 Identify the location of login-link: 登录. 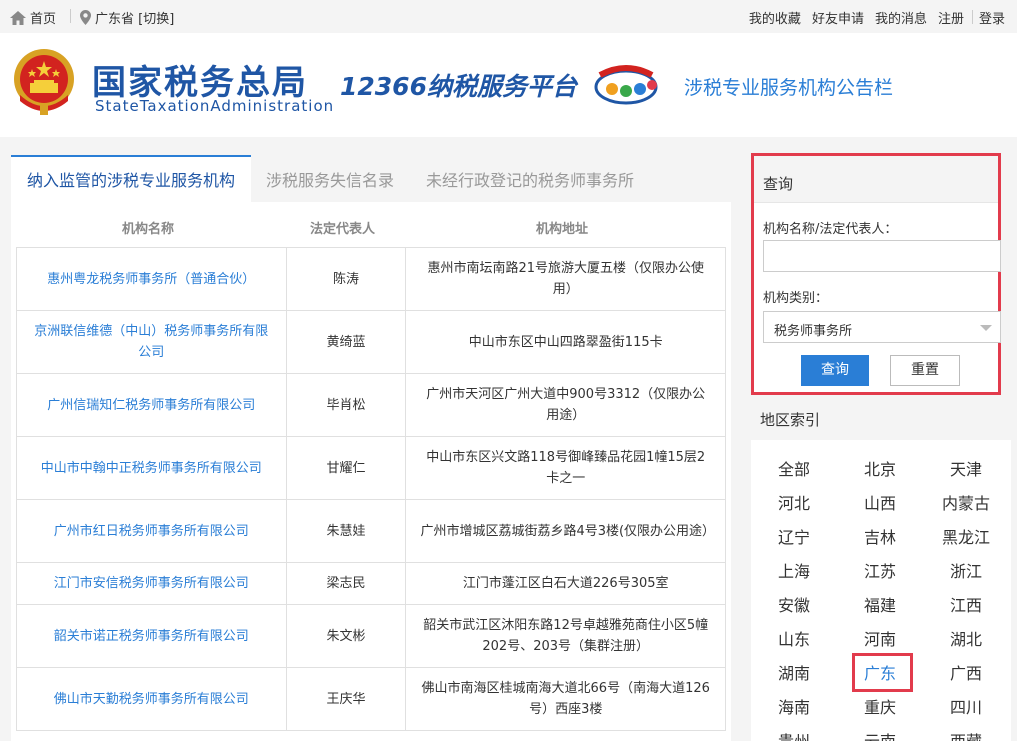
(992, 17).